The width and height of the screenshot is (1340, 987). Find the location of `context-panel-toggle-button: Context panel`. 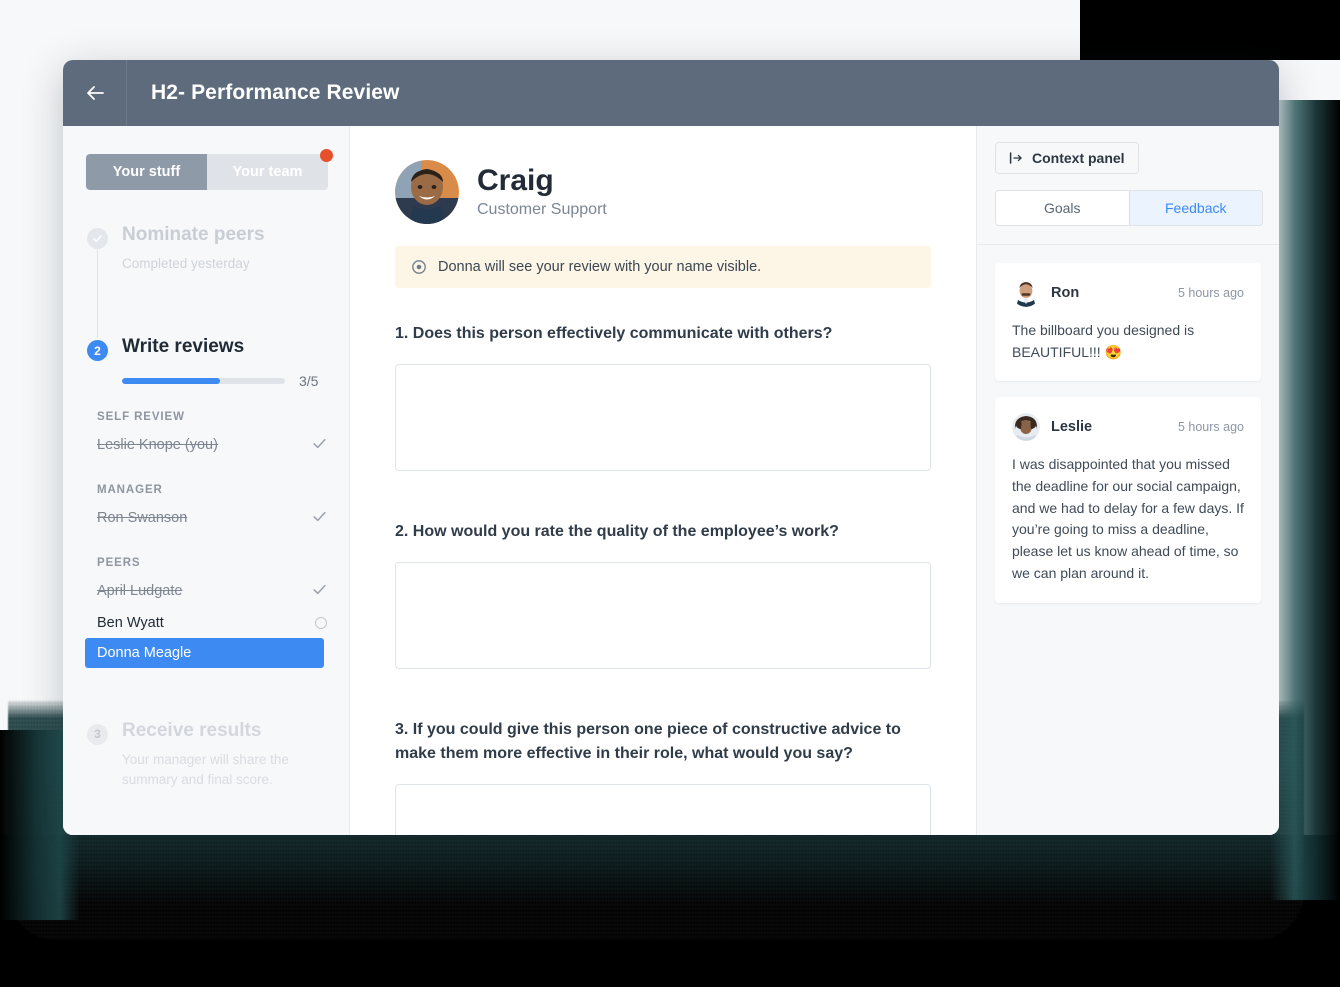

context-panel-toggle-button: Context panel is located at coordinates (1067, 158).